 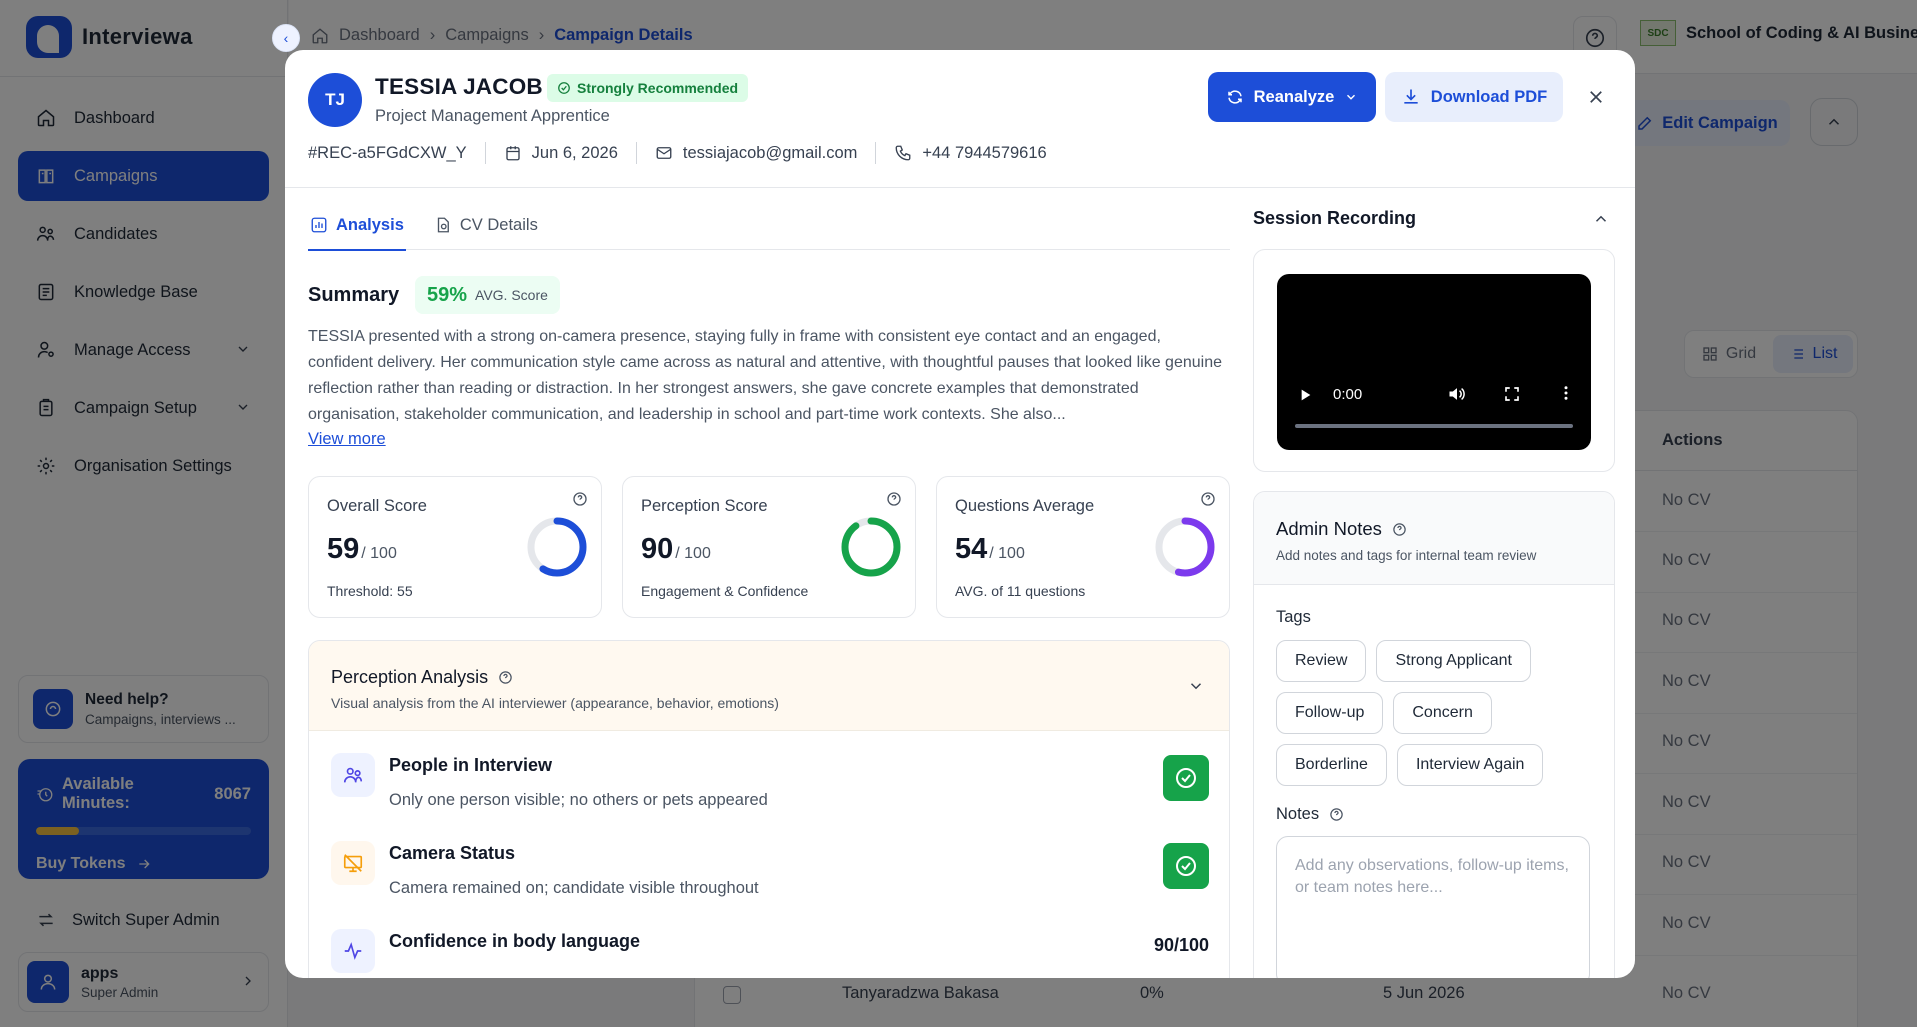 I want to click on phone-icon, so click(x=903, y=153).